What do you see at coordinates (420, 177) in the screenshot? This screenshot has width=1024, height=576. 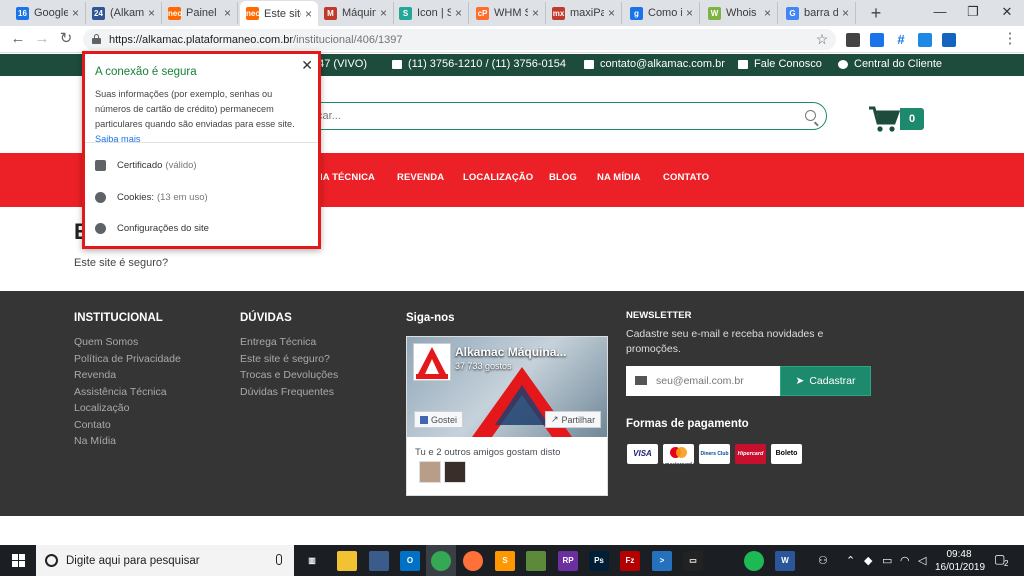 I see `nav-revenda: REVENDA` at bounding box center [420, 177].